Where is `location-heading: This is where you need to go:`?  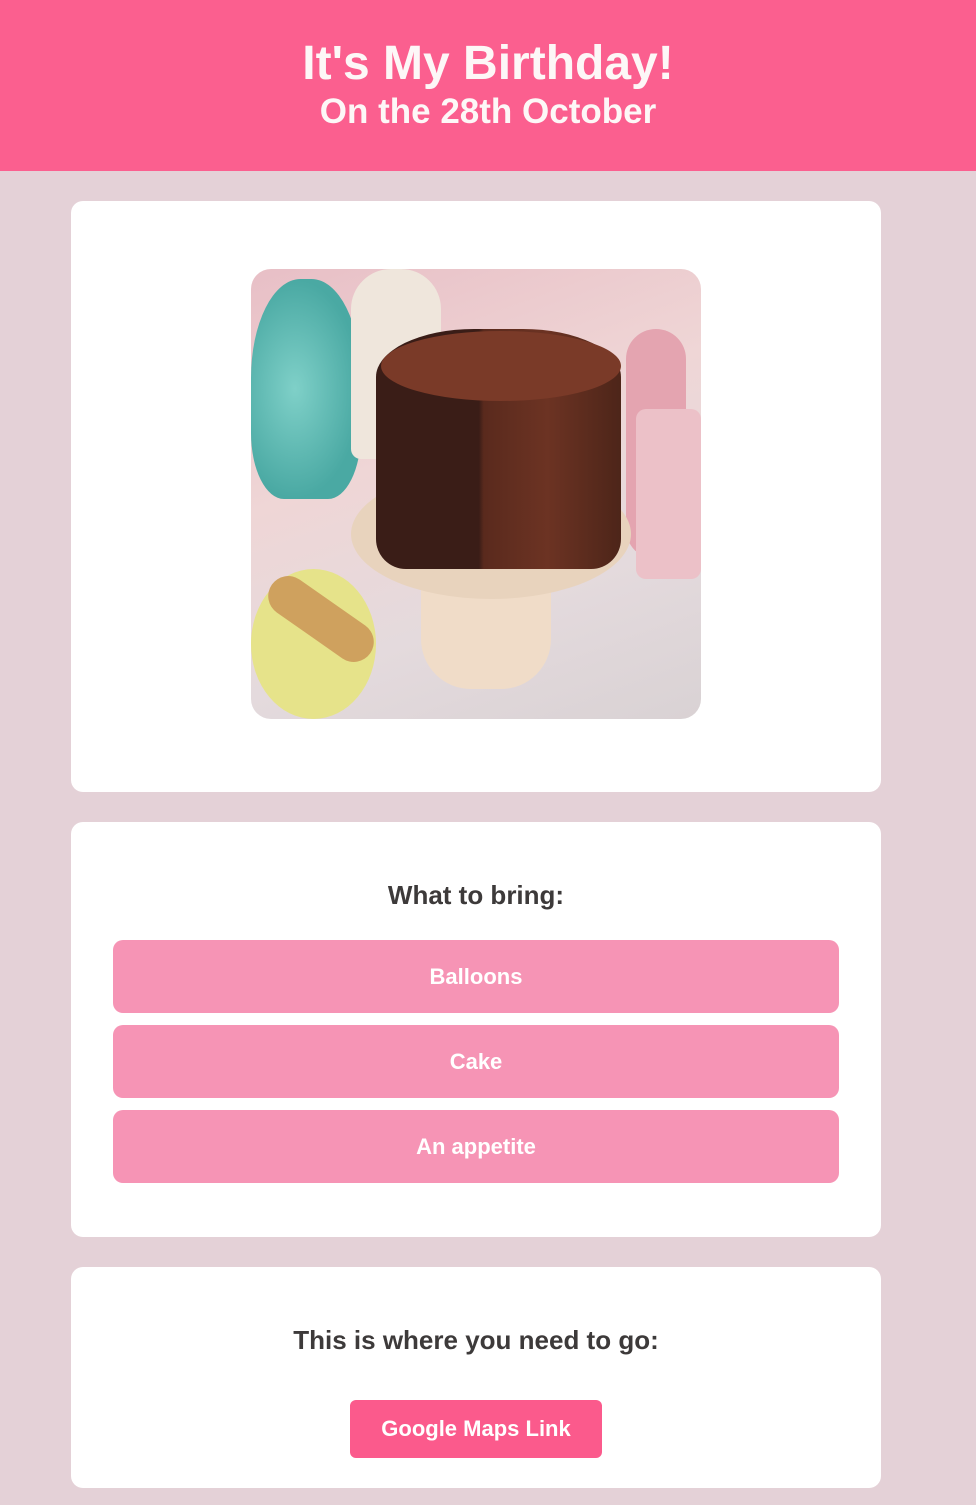 location-heading: This is where you need to go: is located at coordinates (476, 1340).